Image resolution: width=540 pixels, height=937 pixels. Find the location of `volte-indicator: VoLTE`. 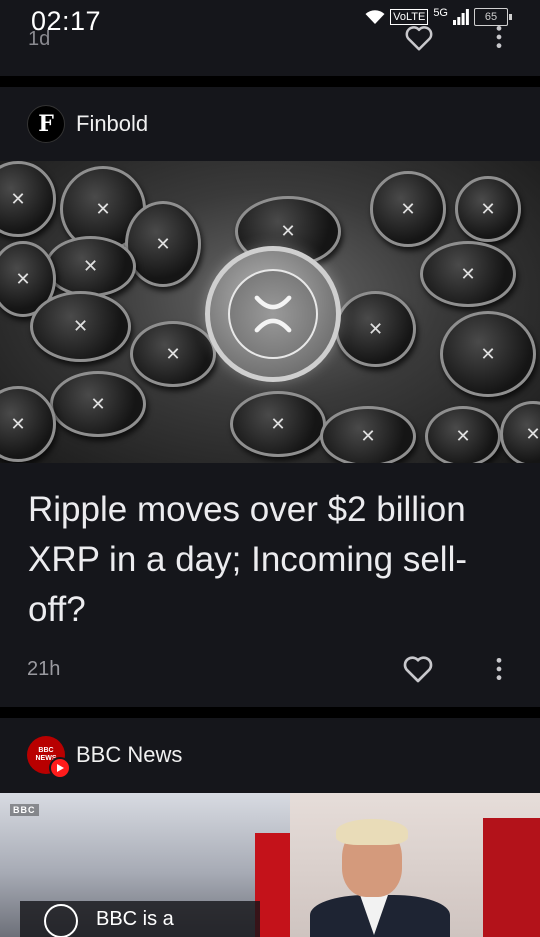

volte-indicator: VoLTE is located at coordinates (409, 17).